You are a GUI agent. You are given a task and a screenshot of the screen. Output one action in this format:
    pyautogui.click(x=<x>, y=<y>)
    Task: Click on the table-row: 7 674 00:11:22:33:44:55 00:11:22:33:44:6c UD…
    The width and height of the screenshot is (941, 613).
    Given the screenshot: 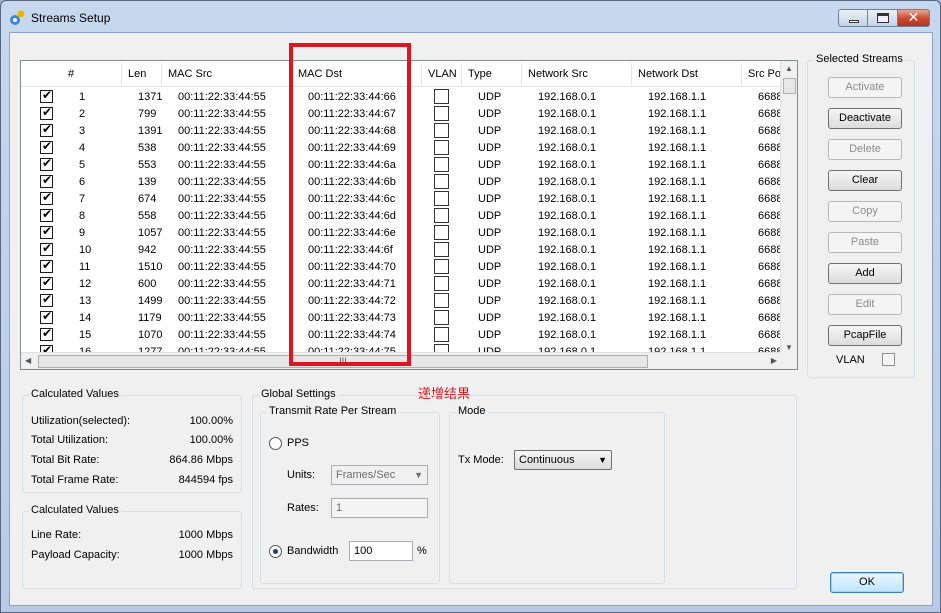 What is the action you would take?
    pyautogui.click(x=401, y=199)
    